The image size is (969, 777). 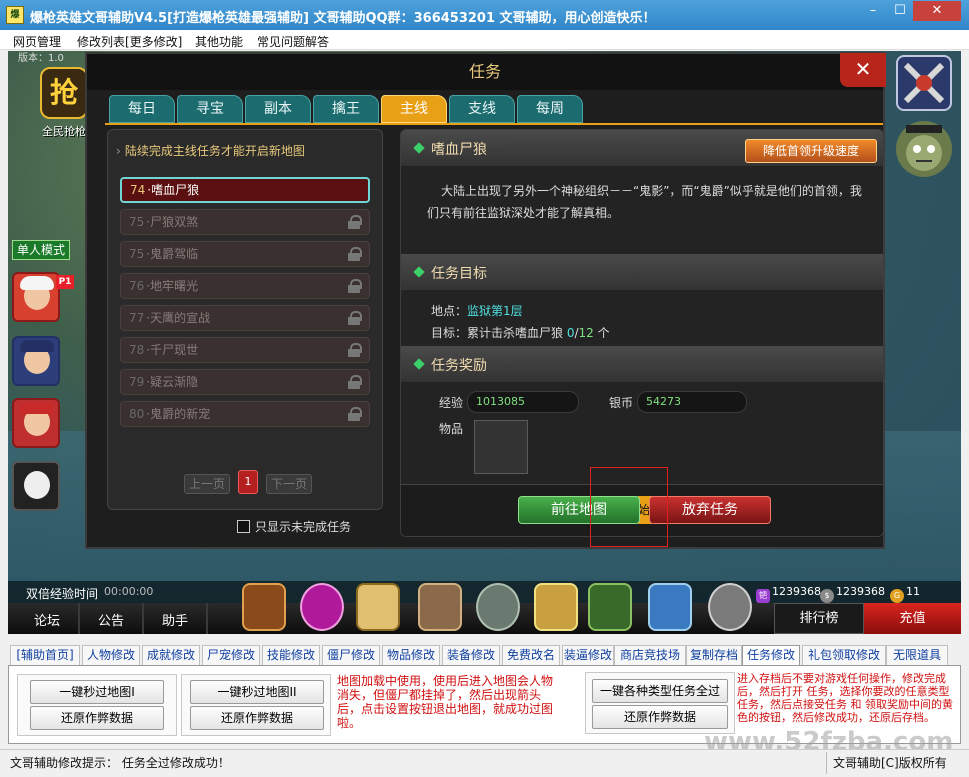 What do you see at coordinates (531, 655) in the screenshot?
I see `tab-free-rename: 免费改名` at bounding box center [531, 655].